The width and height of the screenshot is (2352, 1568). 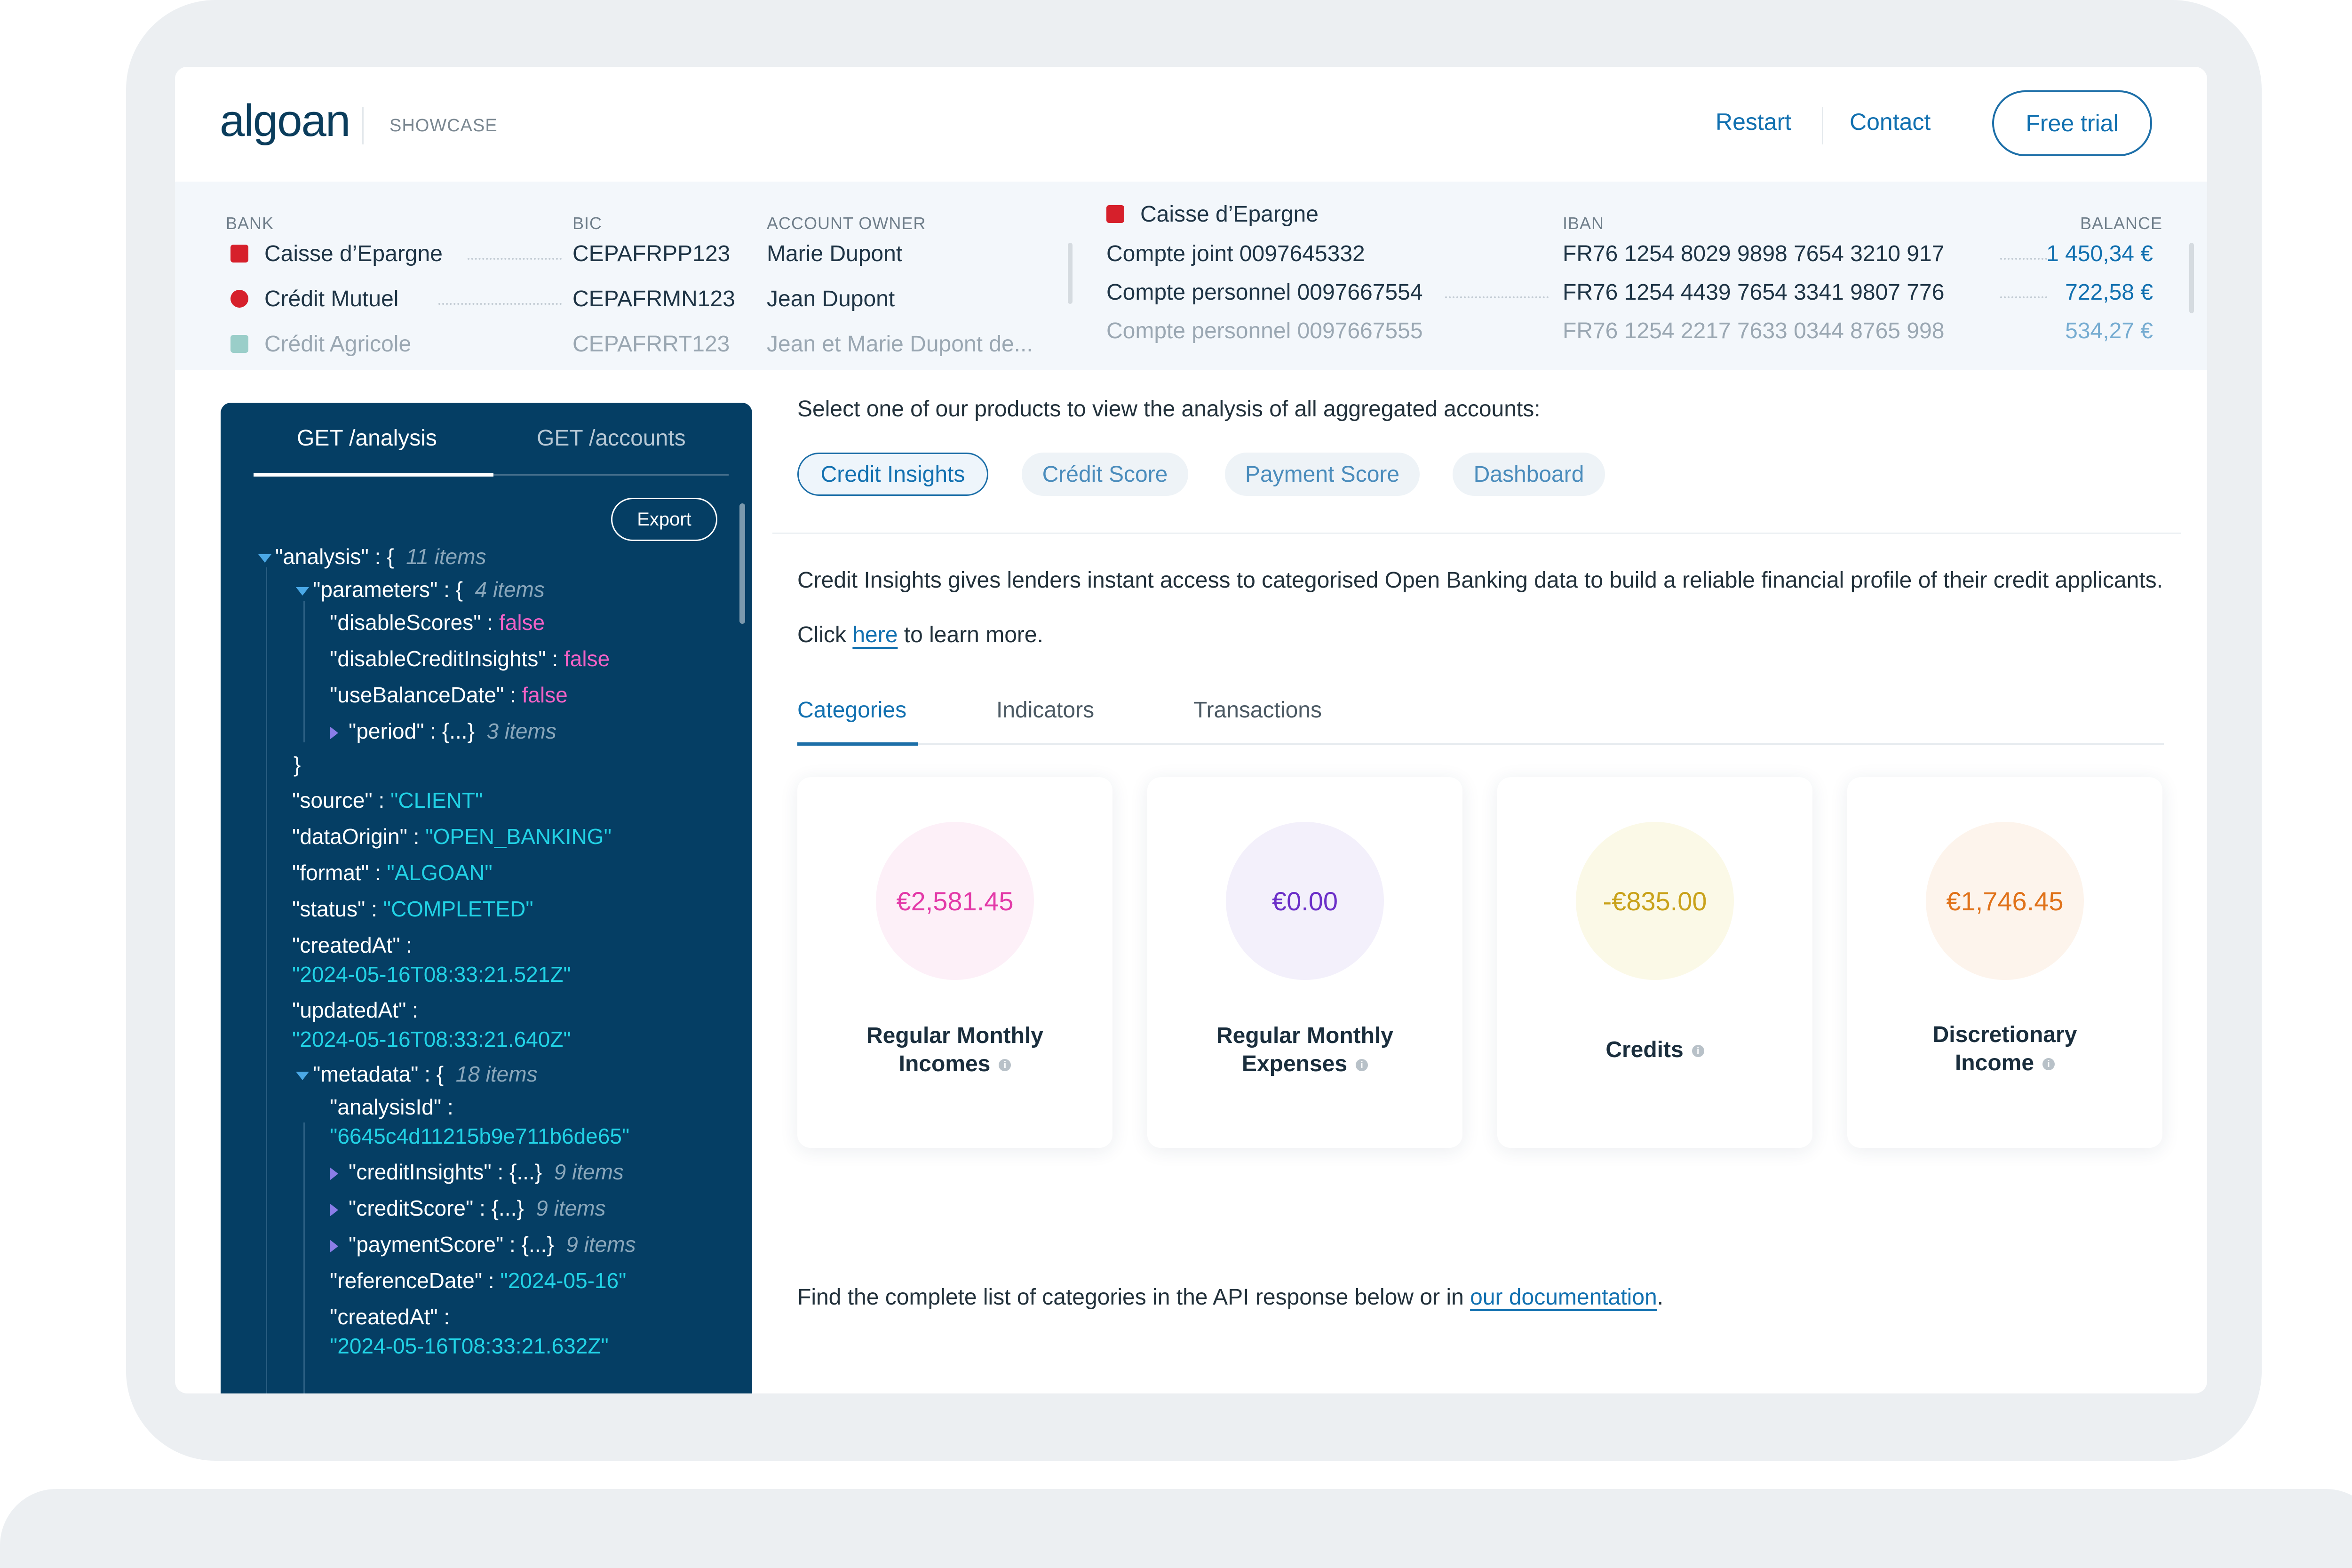 I want to click on restart-link: Restart, so click(x=1753, y=121).